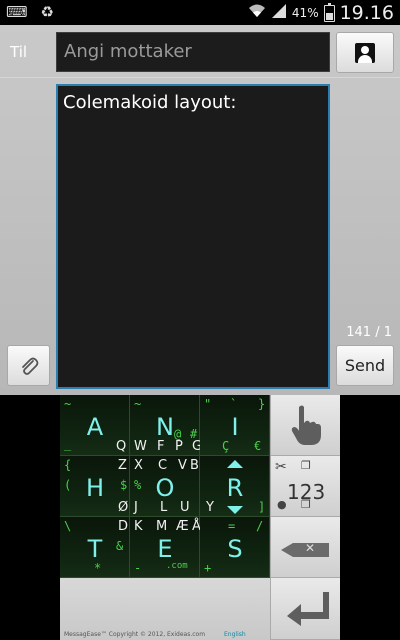 Image resolution: width=400 pixels, height=640 pixels. I want to click on key-hint: Æ, so click(182, 526).